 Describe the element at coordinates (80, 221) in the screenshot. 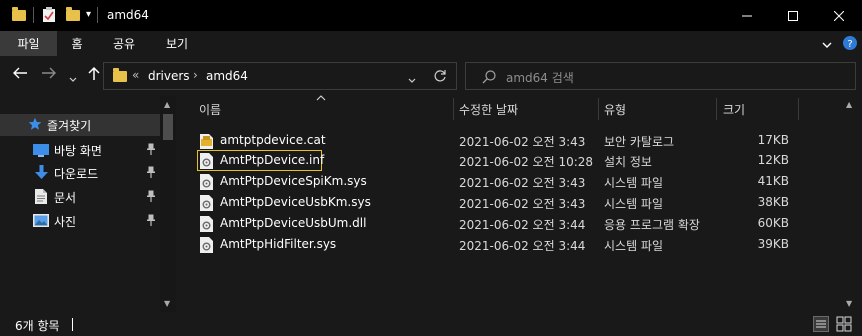

I see `sidebar-item-pictures: 사진` at that location.